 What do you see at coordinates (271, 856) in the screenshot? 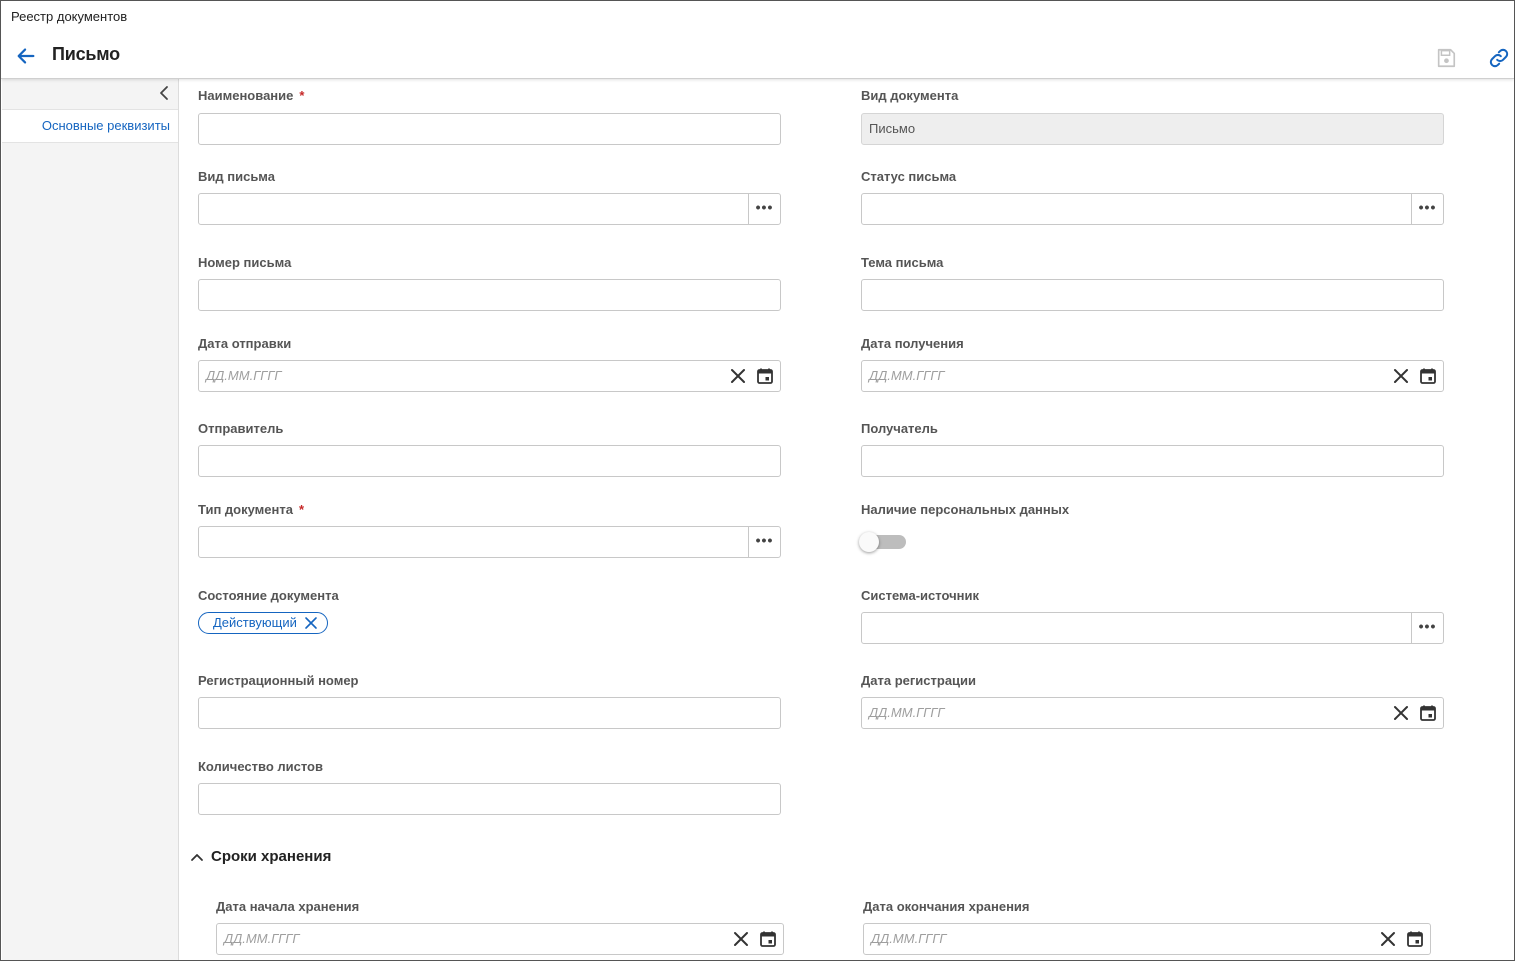
I see `section-title: Сроки хранения` at bounding box center [271, 856].